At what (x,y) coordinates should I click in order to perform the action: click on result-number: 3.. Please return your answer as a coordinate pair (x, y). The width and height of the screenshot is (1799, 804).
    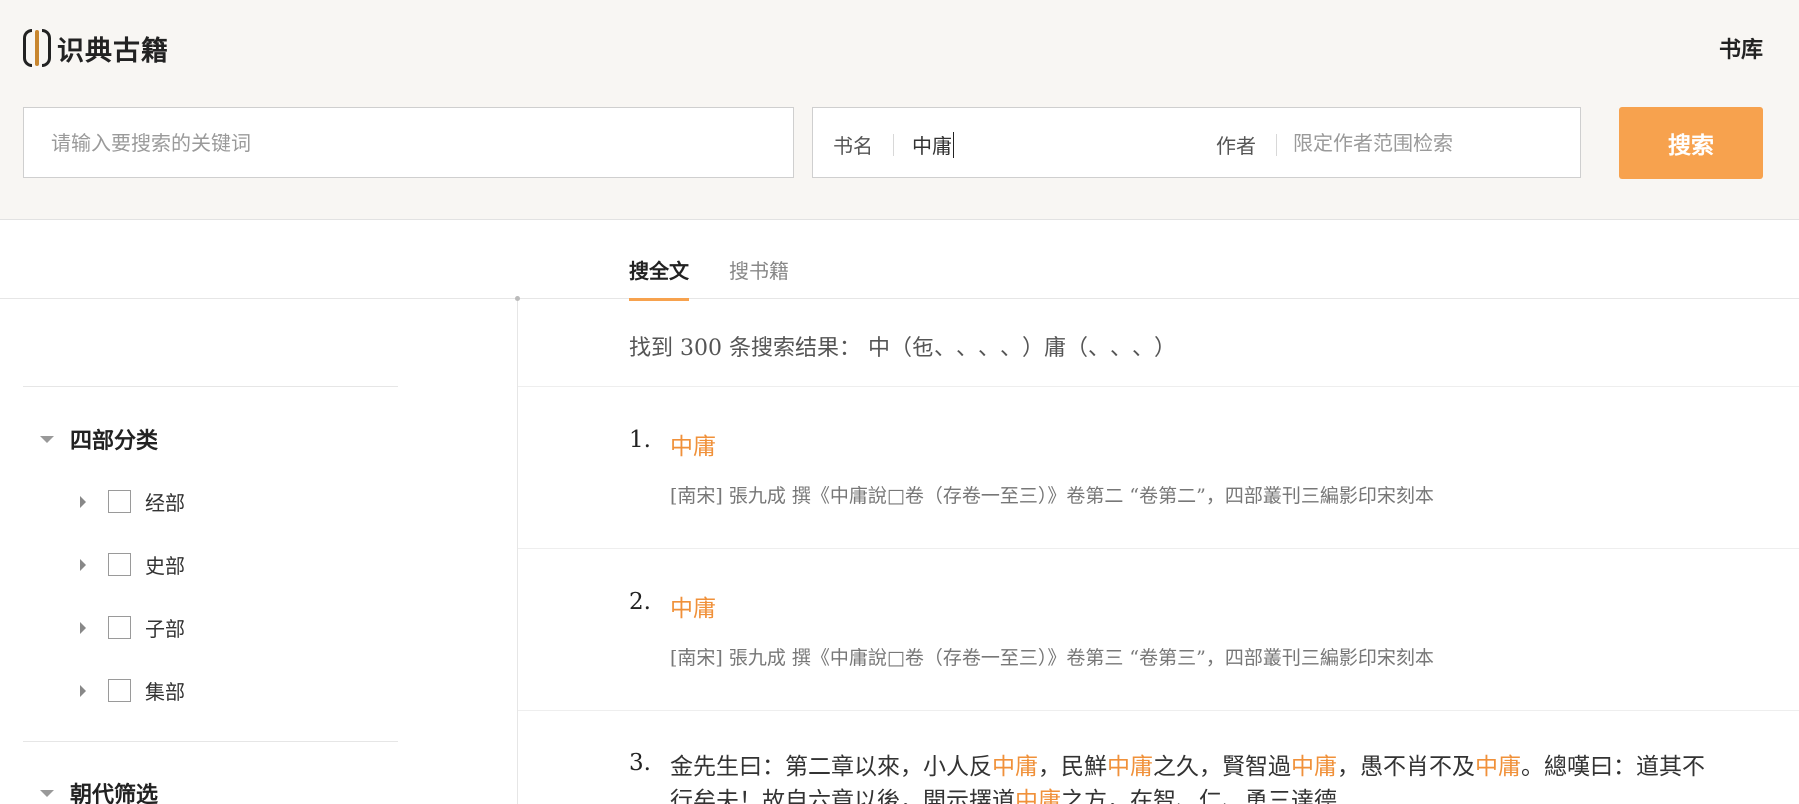
    Looking at the image, I should click on (640, 763).